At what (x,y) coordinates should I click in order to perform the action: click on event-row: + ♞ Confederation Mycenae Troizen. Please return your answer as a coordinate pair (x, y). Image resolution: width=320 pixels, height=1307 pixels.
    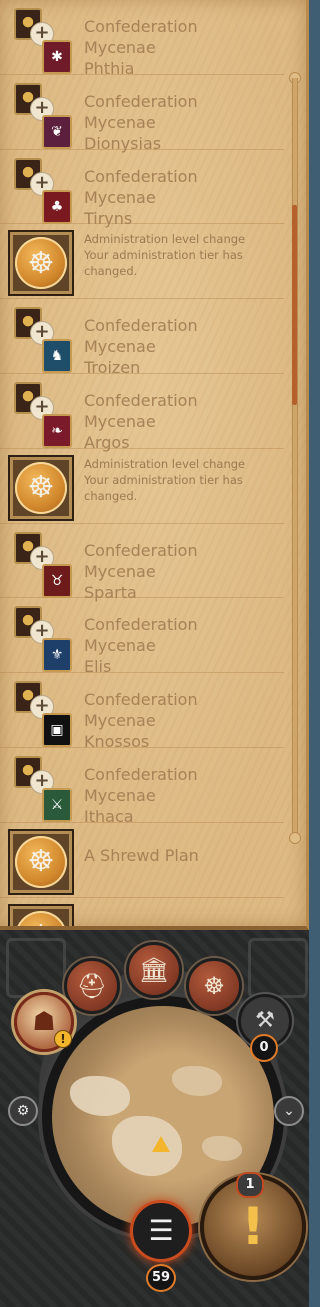
    Looking at the image, I should click on (142, 338).